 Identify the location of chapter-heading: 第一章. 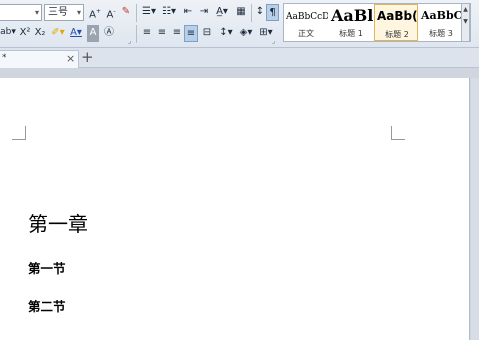
(58, 222).